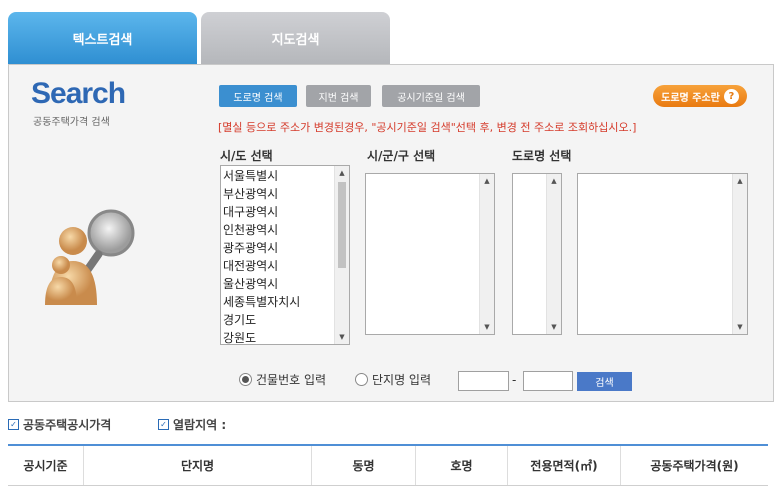 The height and width of the screenshot is (494, 776). Describe the element at coordinates (277, 336) in the screenshot. I see `sido-option: 강원도` at that location.